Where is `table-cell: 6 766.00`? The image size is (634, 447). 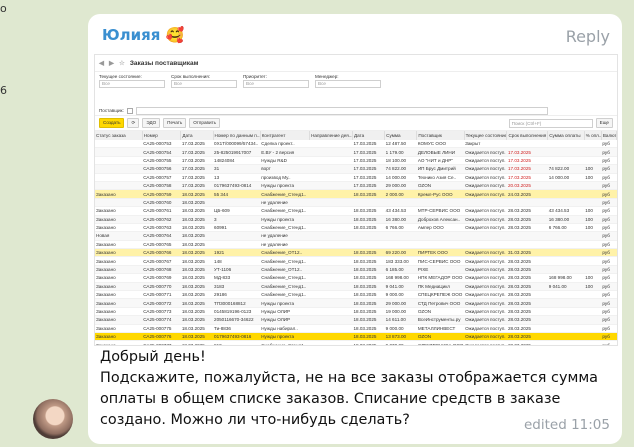
table-cell: 6 766.00 is located at coordinates (566, 228).